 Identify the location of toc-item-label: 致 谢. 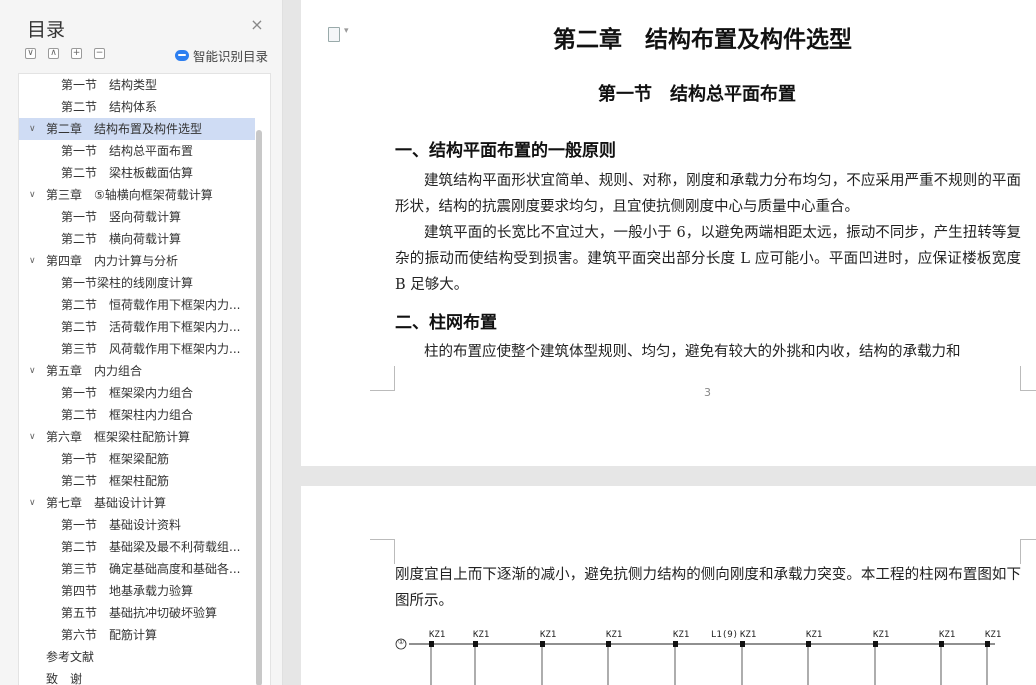
(64, 678).